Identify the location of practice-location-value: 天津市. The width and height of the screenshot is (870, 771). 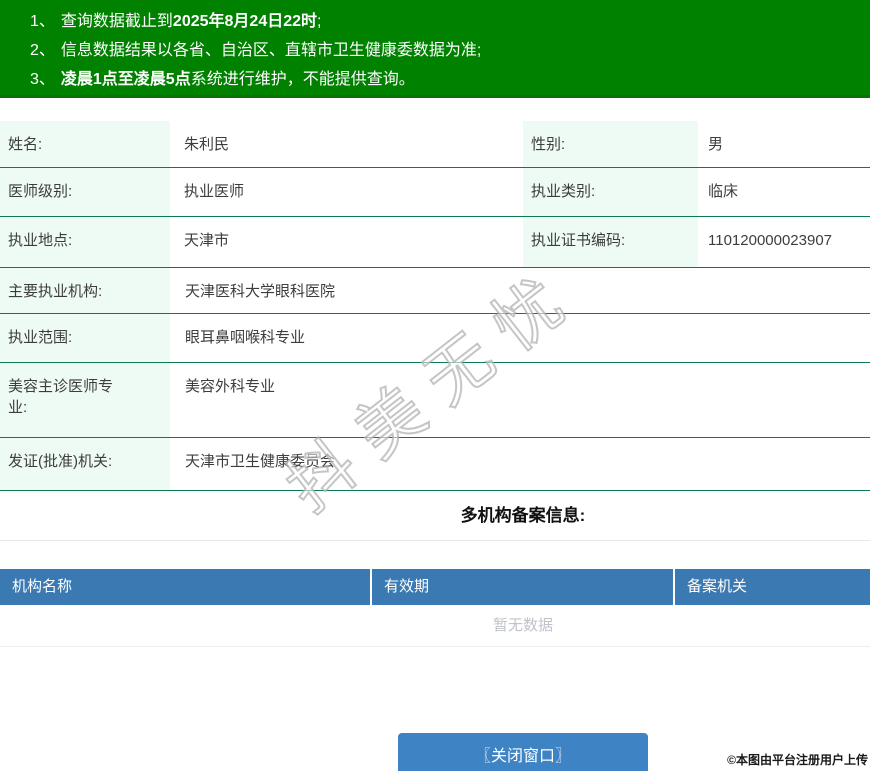
(207, 240).